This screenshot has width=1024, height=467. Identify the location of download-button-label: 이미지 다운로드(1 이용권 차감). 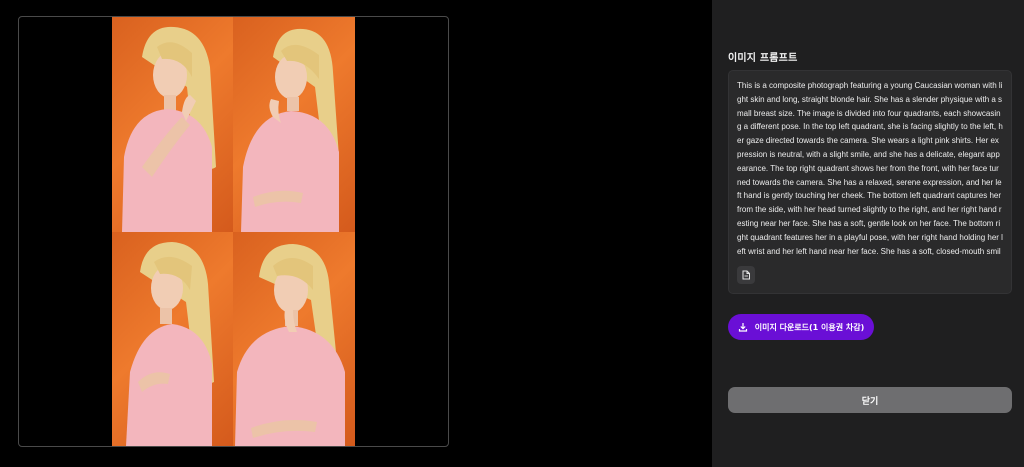
(809, 327).